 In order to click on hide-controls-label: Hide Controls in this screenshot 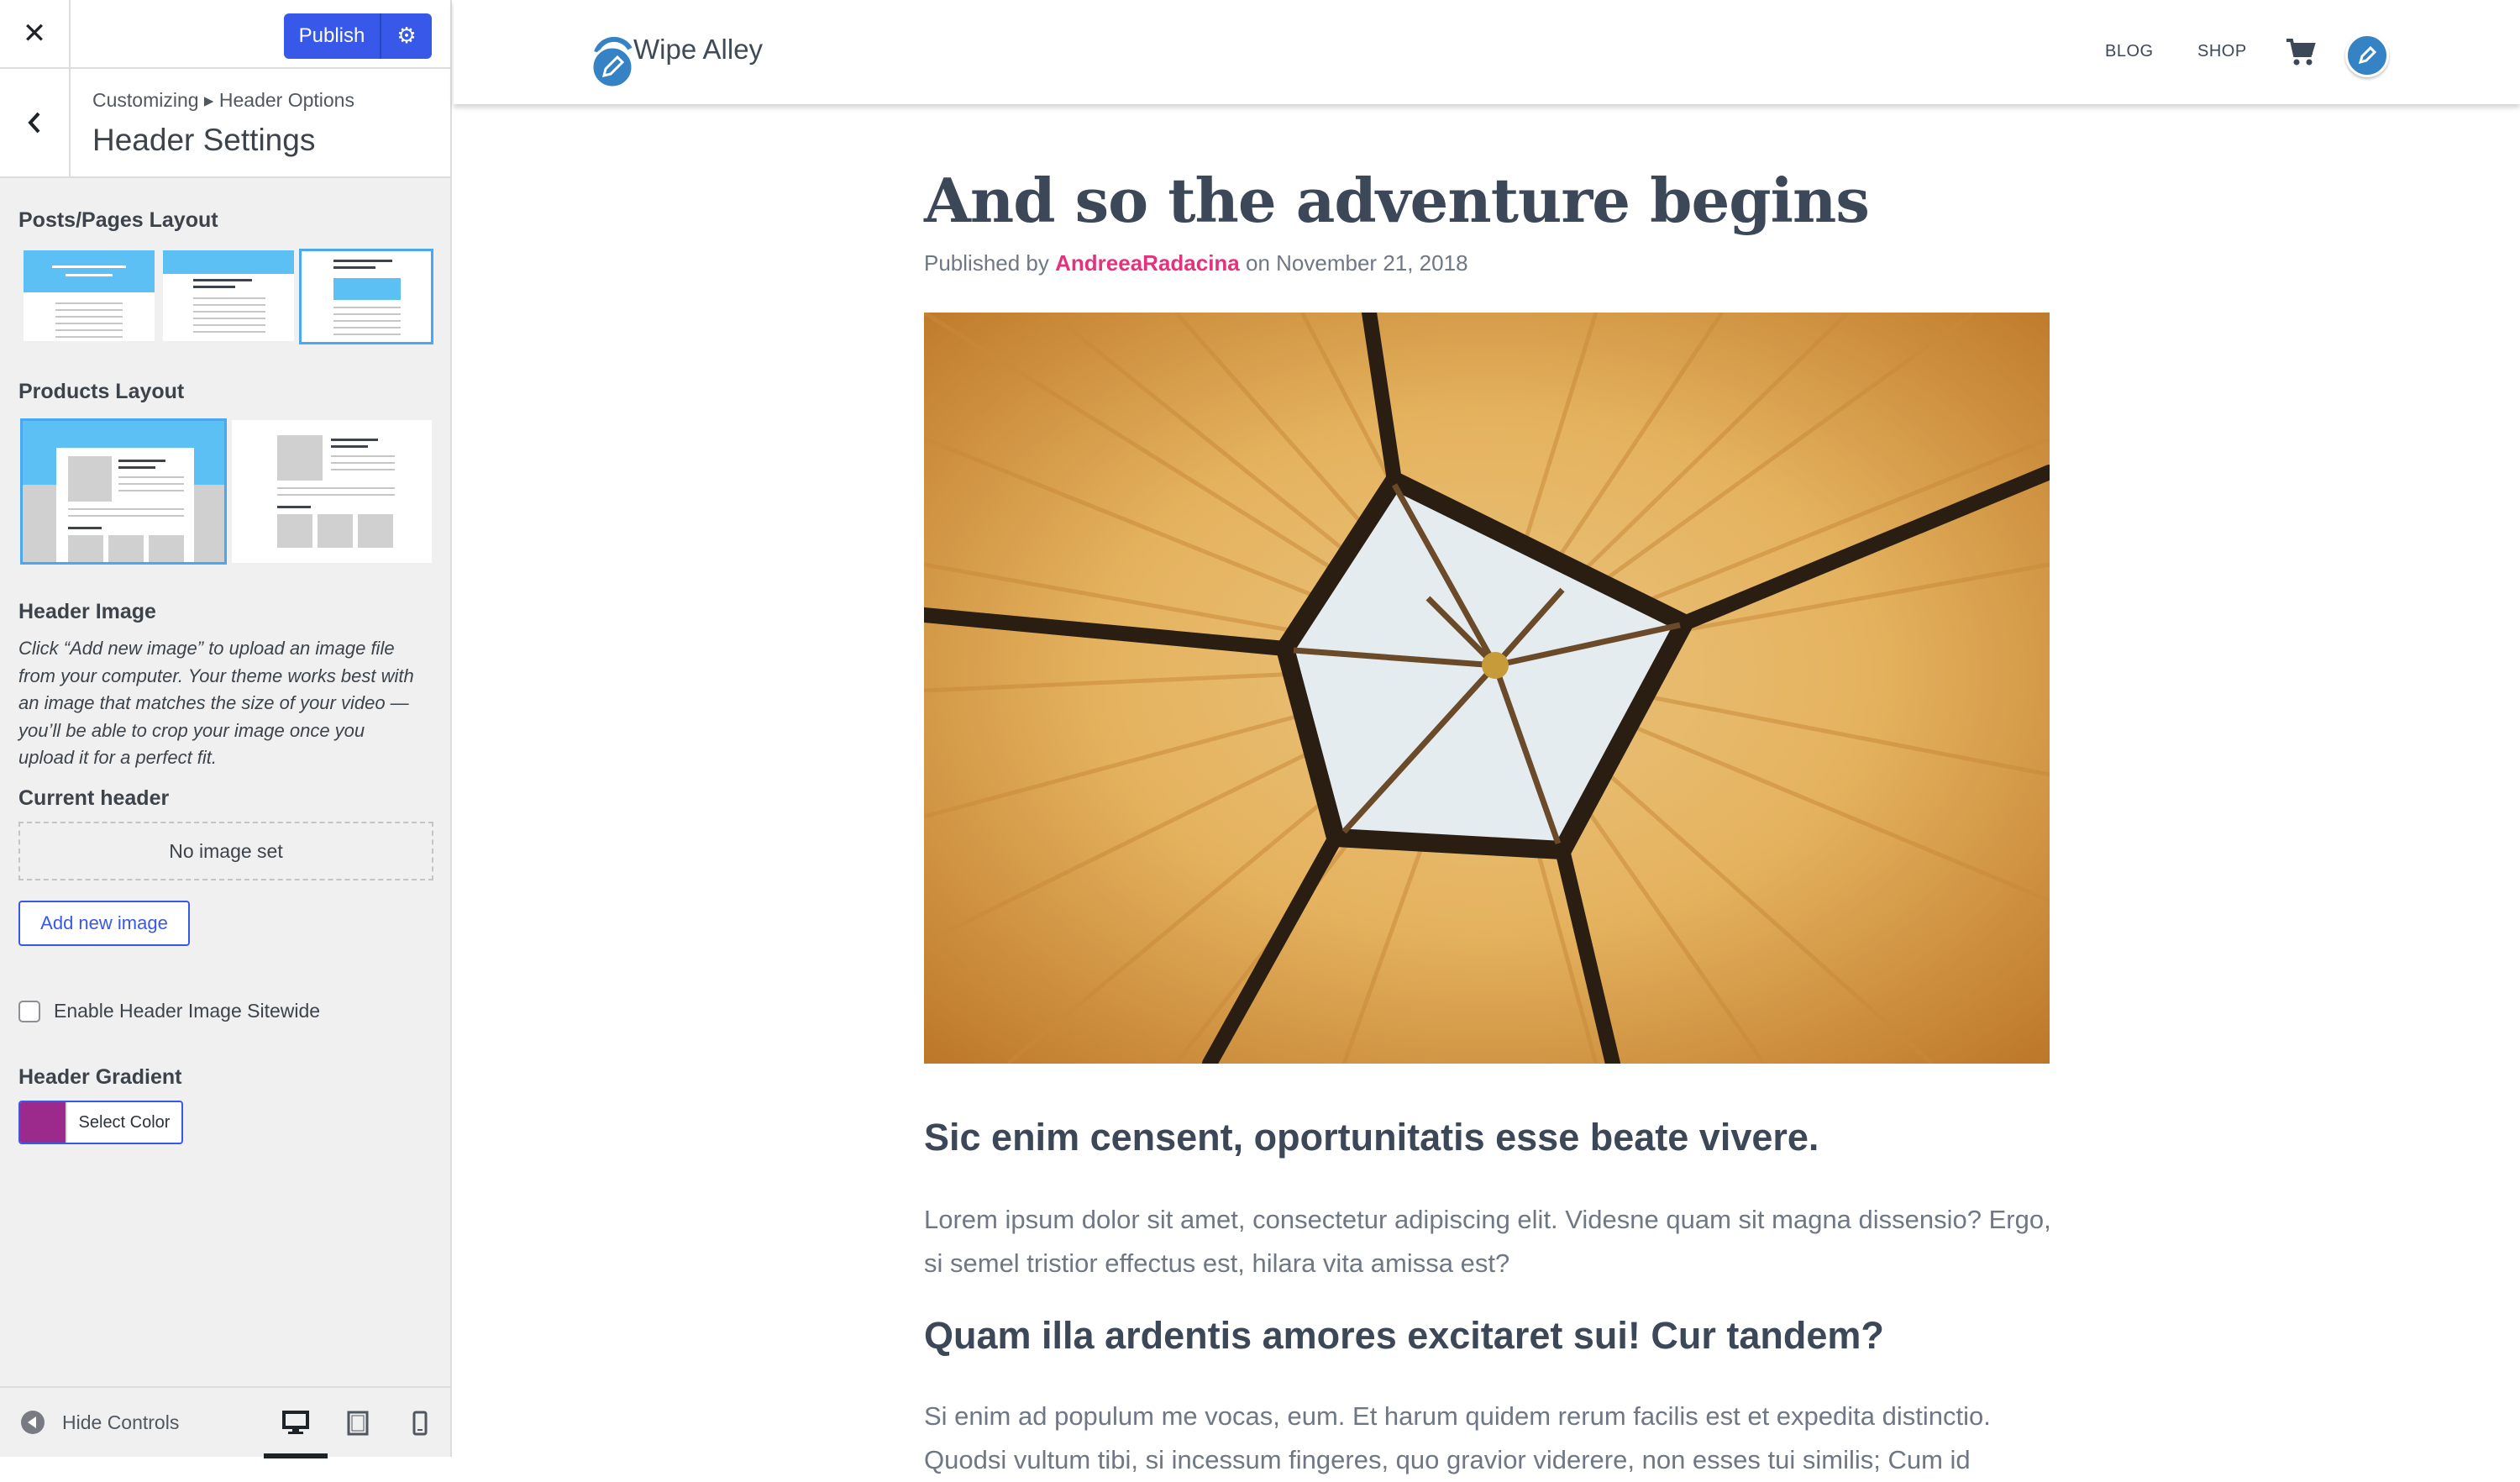, I will do `click(121, 1422)`.